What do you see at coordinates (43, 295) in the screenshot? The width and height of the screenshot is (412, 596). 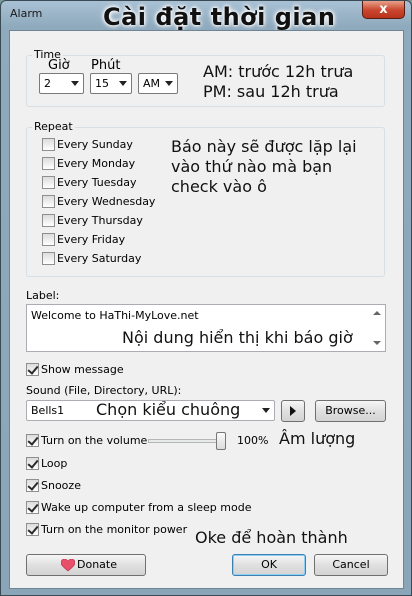 I see `label-caption: Label:` at bounding box center [43, 295].